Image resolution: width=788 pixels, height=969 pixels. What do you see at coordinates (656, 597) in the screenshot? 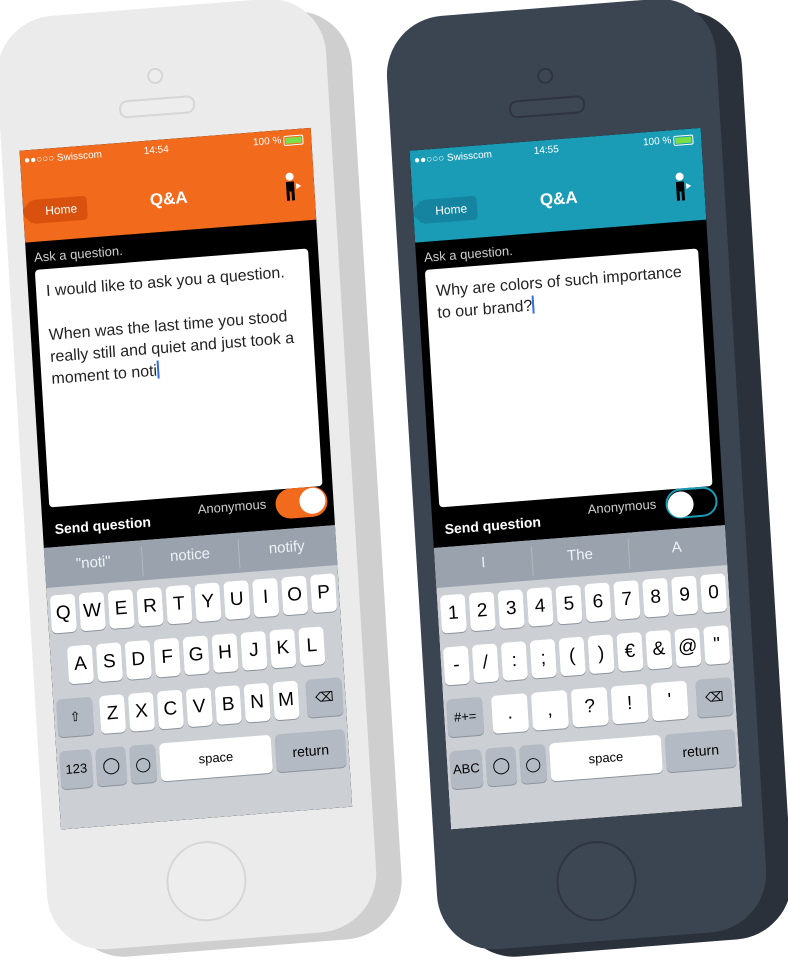
I see `key: 8` at bounding box center [656, 597].